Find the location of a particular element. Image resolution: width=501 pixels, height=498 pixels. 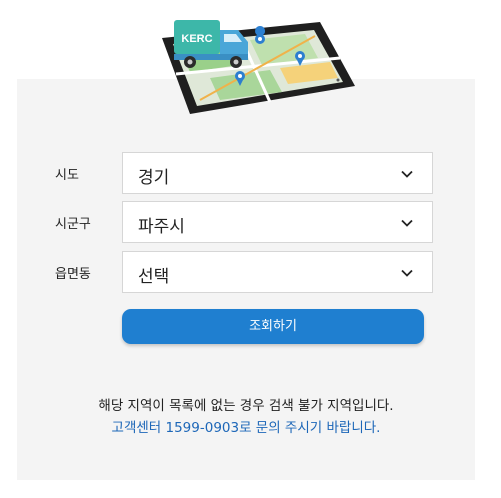

sigungu-selected-value: 파주시 is located at coordinates (161, 227).